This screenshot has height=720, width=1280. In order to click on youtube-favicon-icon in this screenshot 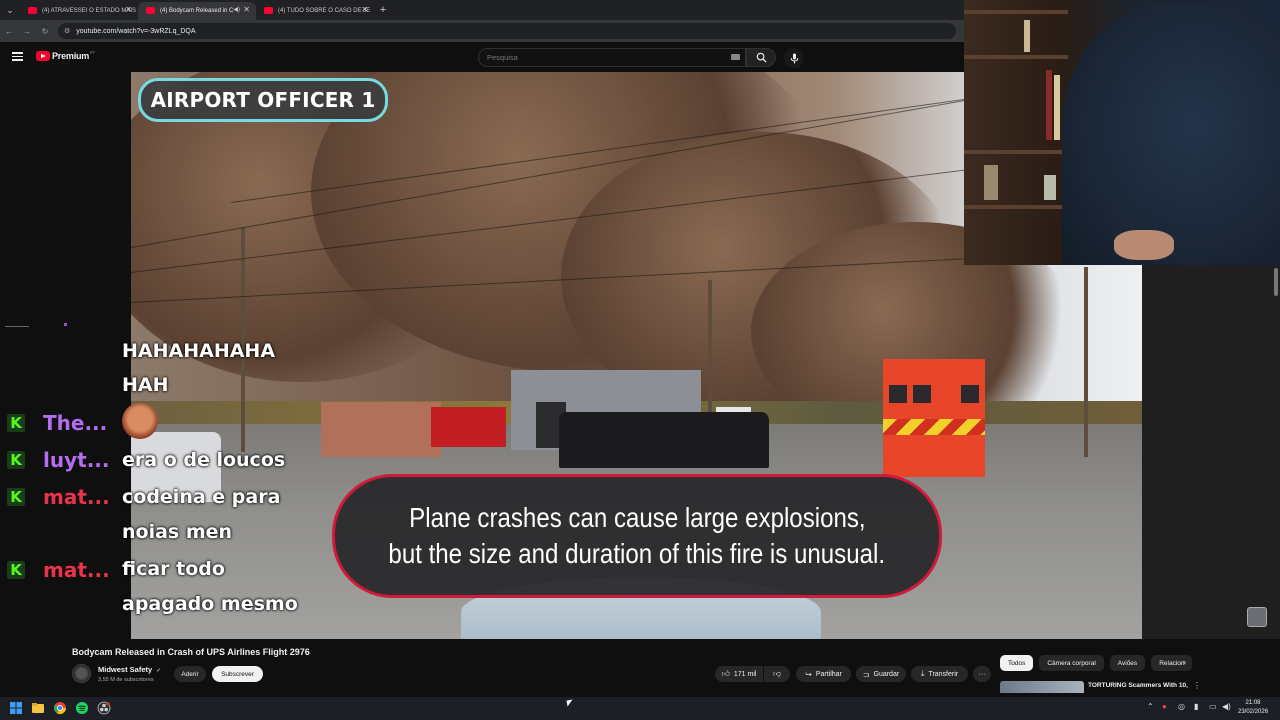, I will do `click(32, 10)`.